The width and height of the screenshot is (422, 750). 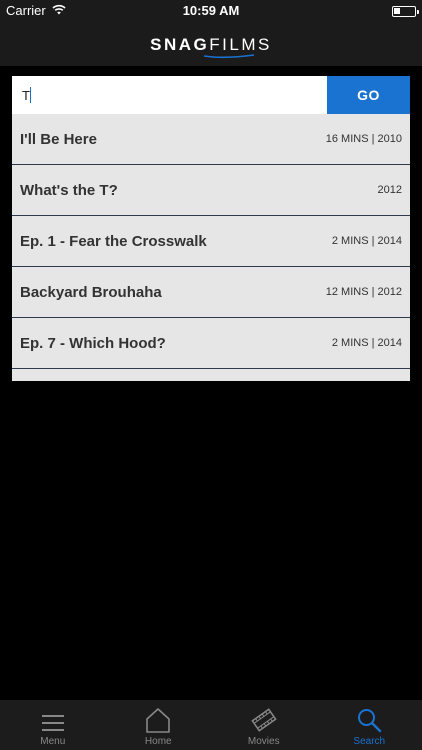 What do you see at coordinates (264, 720) in the screenshot?
I see `film-icon` at bounding box center [264, 720].